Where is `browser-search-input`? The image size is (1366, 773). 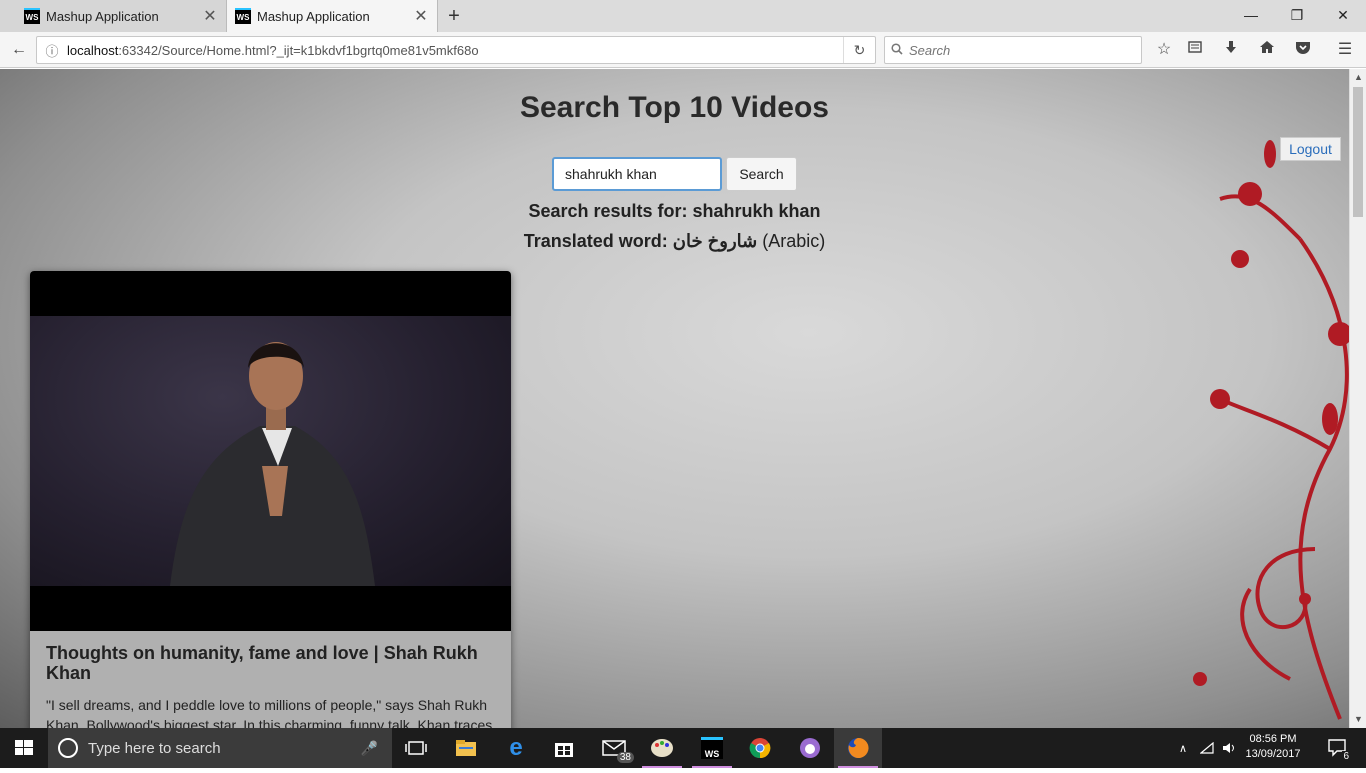
browser-search-input is located at coordinates (1017, 50).